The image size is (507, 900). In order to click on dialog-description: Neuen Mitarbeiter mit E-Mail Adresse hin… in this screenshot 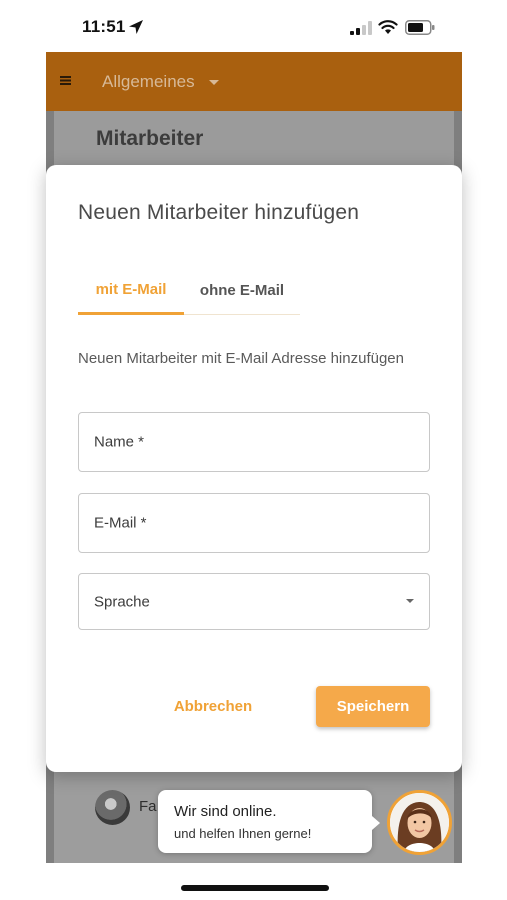, I will do `click(241, 358)`.